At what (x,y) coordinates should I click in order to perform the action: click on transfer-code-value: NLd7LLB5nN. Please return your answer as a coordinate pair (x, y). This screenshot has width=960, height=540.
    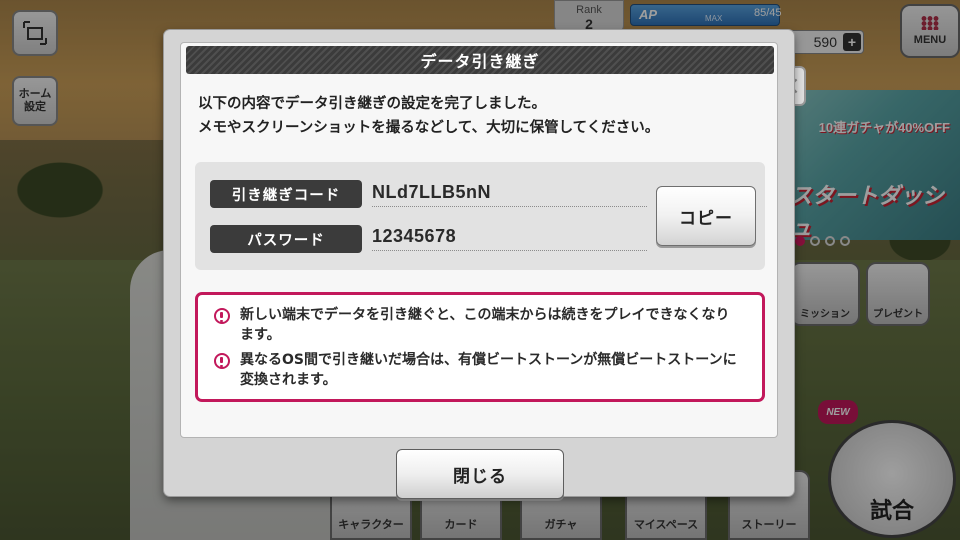
    Looking at the image, I should click on (509, 192).